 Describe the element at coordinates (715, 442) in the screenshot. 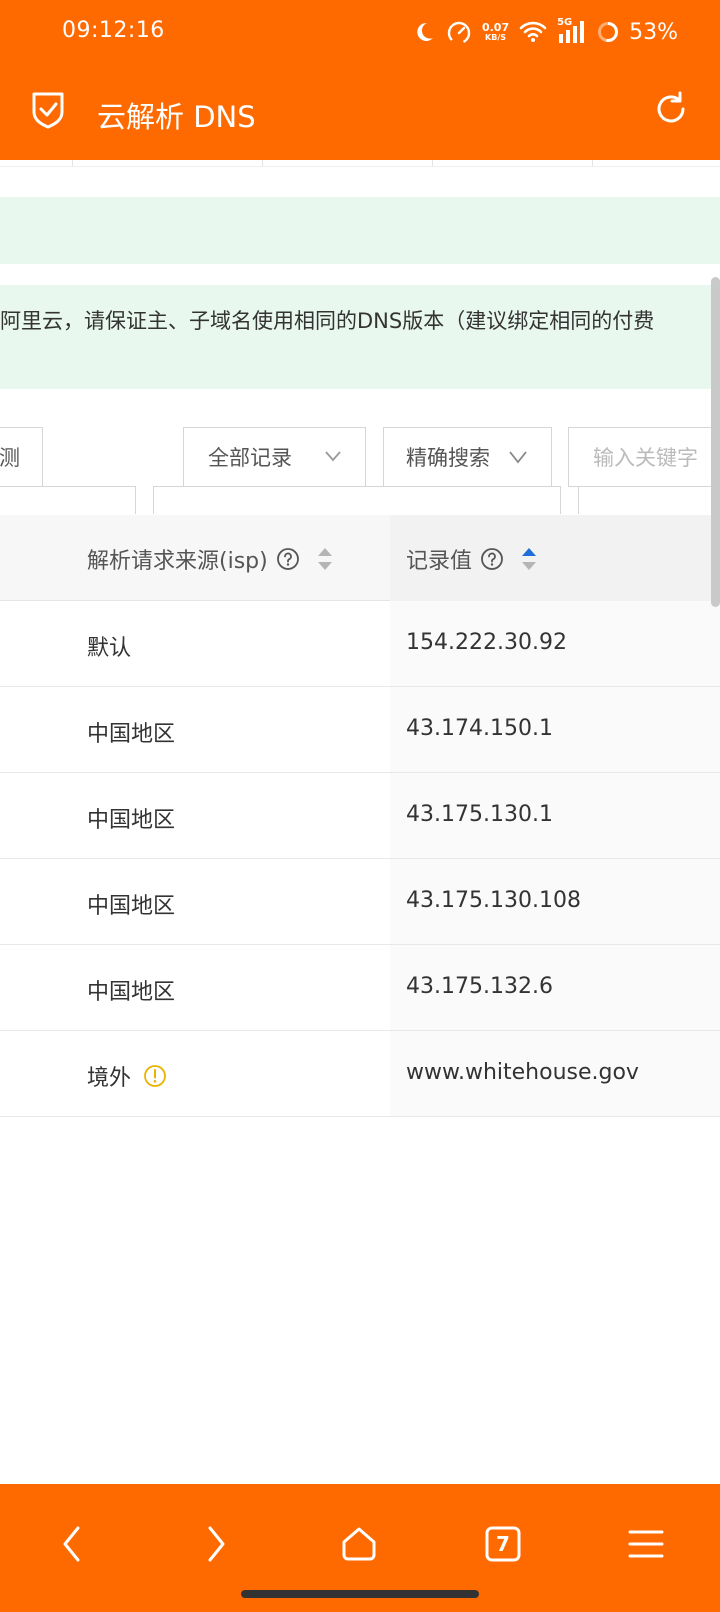

I see `scrollbar-handle` at that location.